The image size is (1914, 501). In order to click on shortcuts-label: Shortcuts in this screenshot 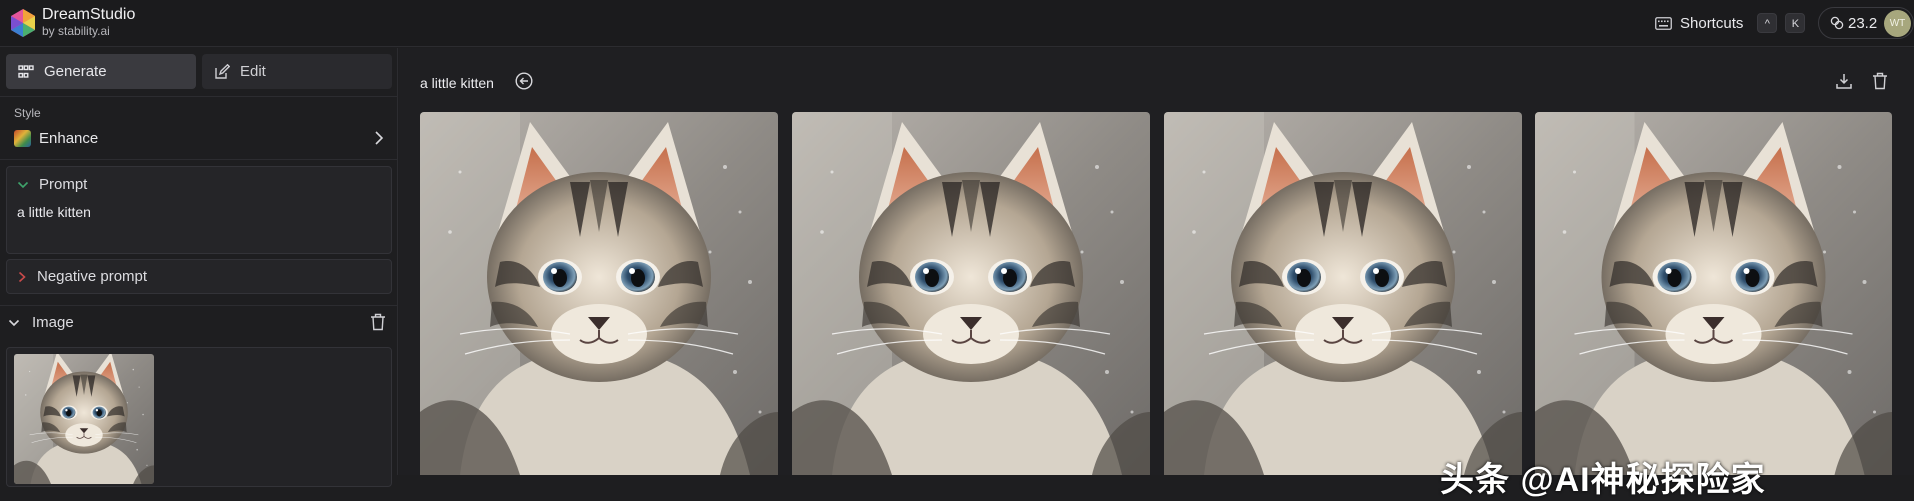, I will do `click(1712, 23)`.